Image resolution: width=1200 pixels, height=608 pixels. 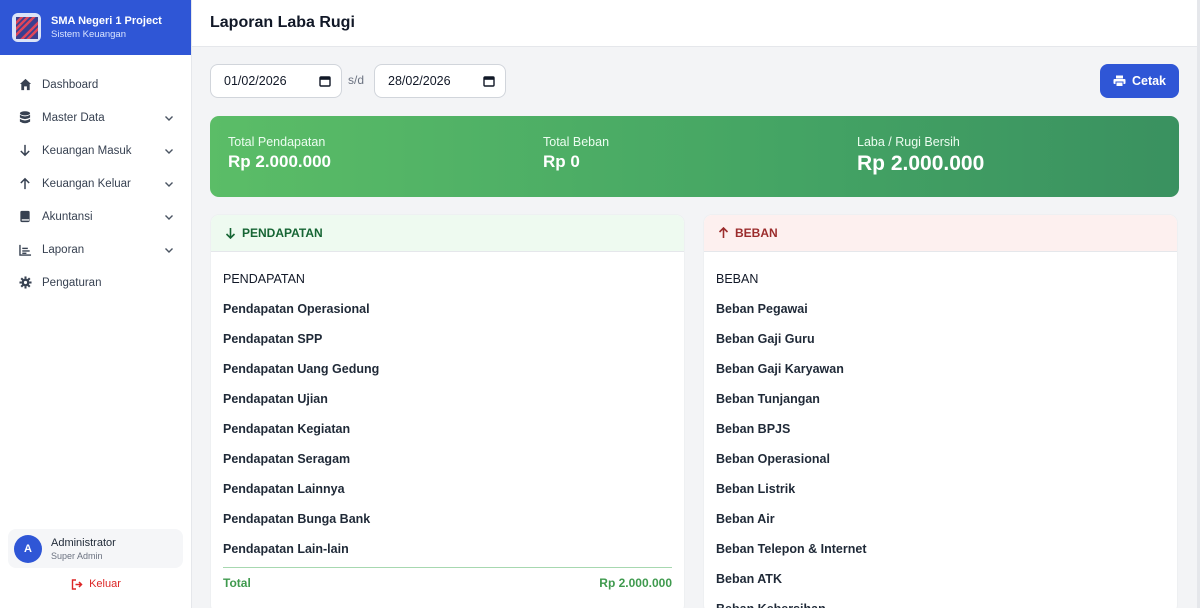 I want to click on account-row: Pendapatan Lainnya, so click(x=284, y=489).